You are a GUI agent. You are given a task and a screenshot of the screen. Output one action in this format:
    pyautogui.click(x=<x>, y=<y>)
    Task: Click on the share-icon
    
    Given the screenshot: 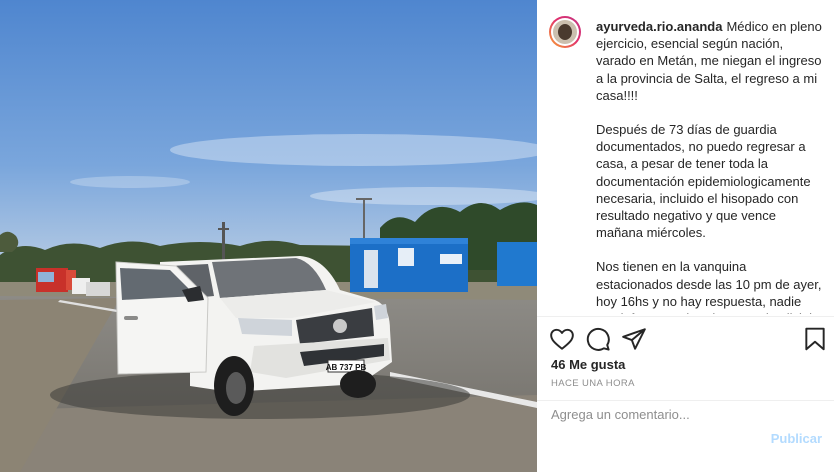 What is the action you would take?
    pyautogui.click(x=634, y=339)
    